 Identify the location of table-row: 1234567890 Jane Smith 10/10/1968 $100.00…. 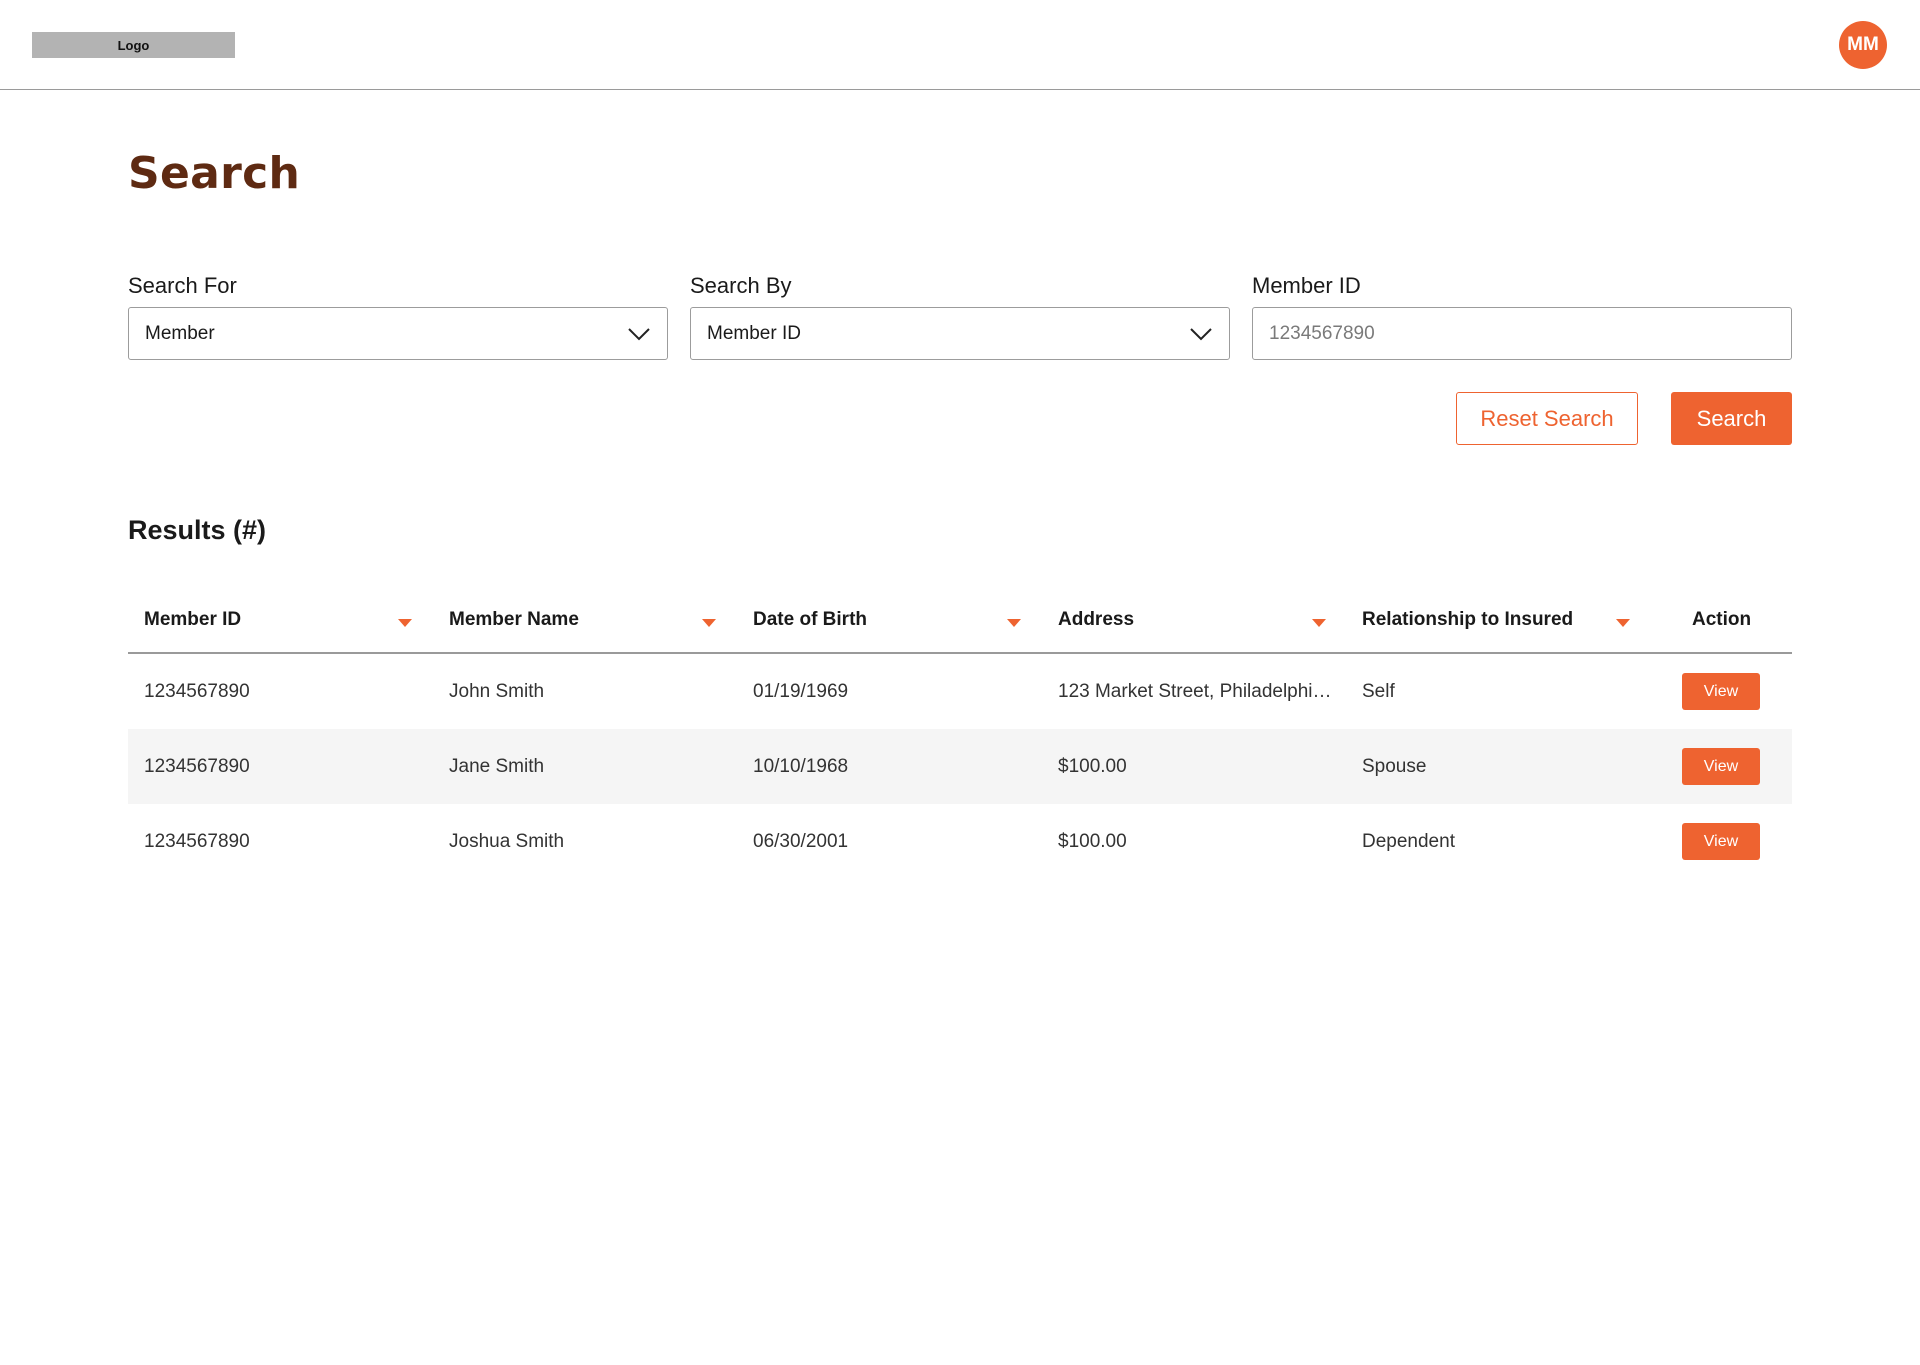
(960, 766).